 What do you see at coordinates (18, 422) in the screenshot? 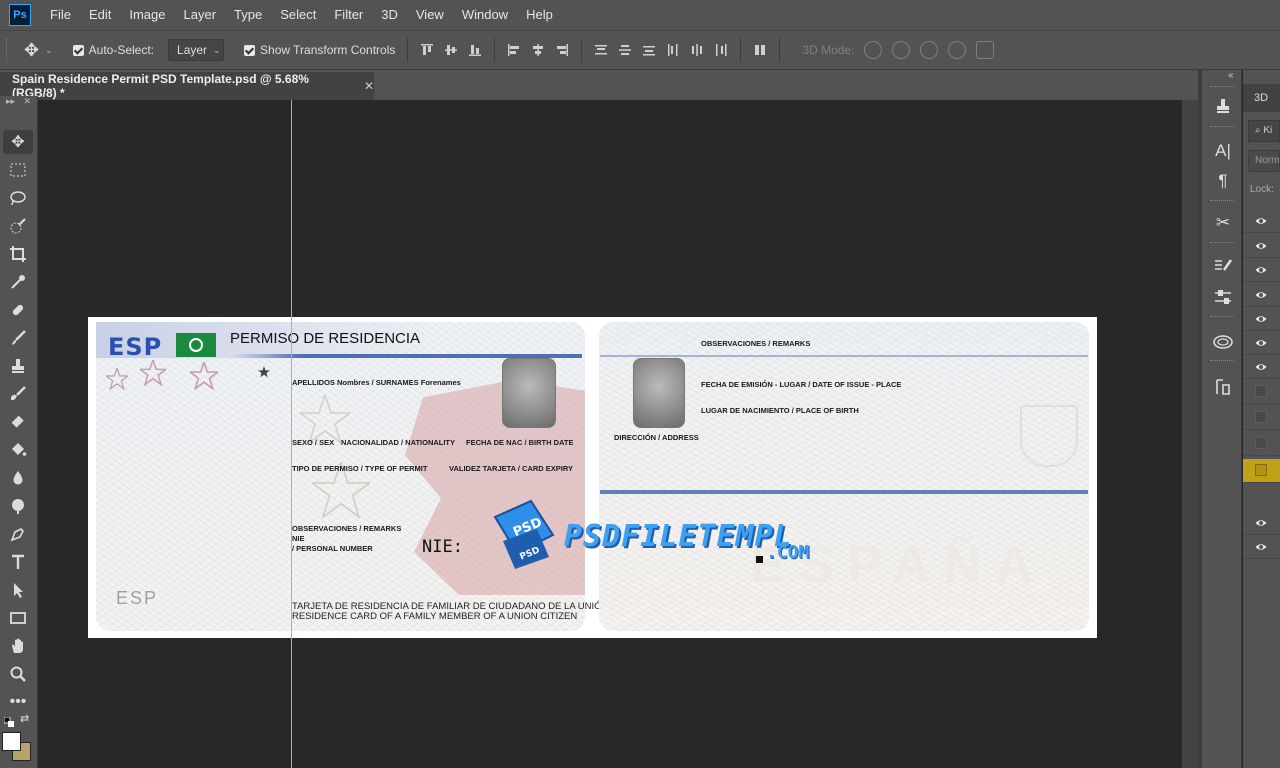
I see `eraser-icon` at bounding box center [18, 422].